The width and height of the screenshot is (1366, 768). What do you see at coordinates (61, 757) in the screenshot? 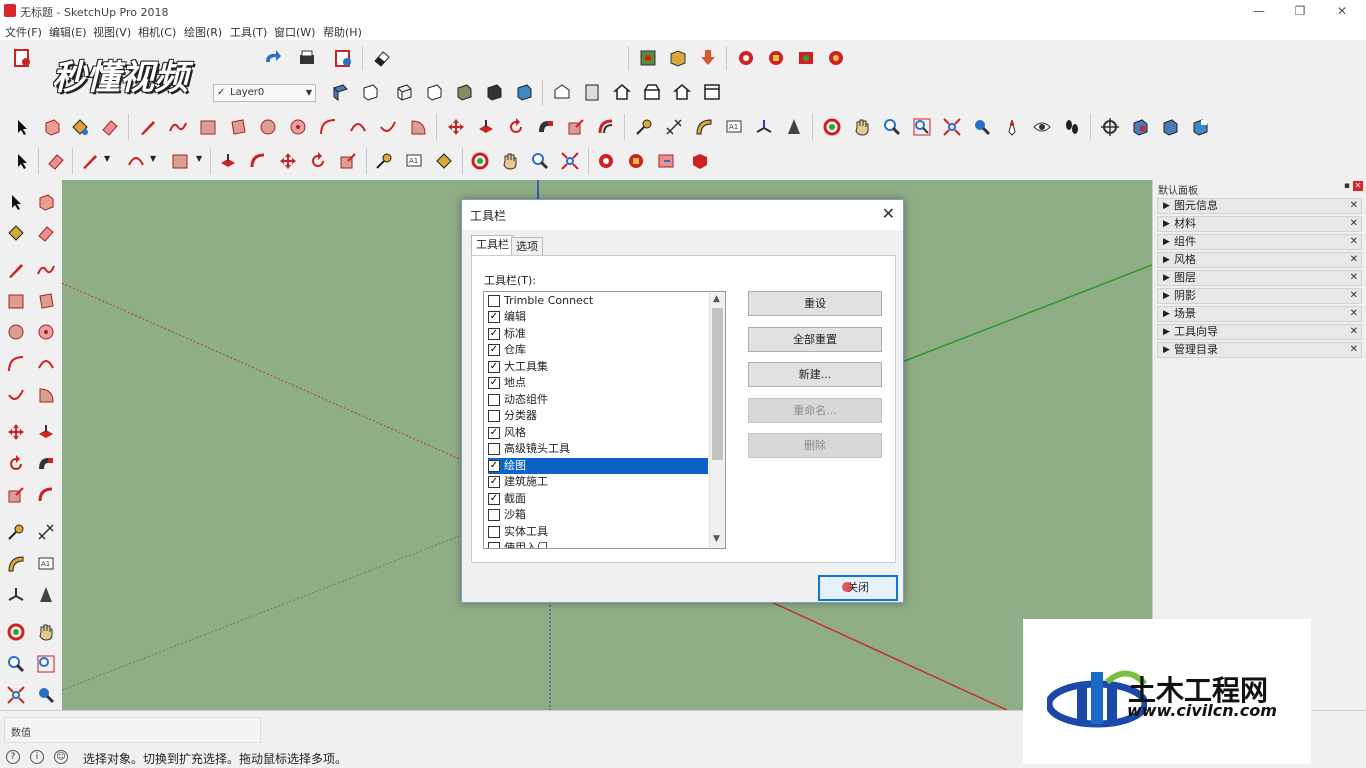
I see `user-status-icon: ☺` at bounding box center [61, 757].